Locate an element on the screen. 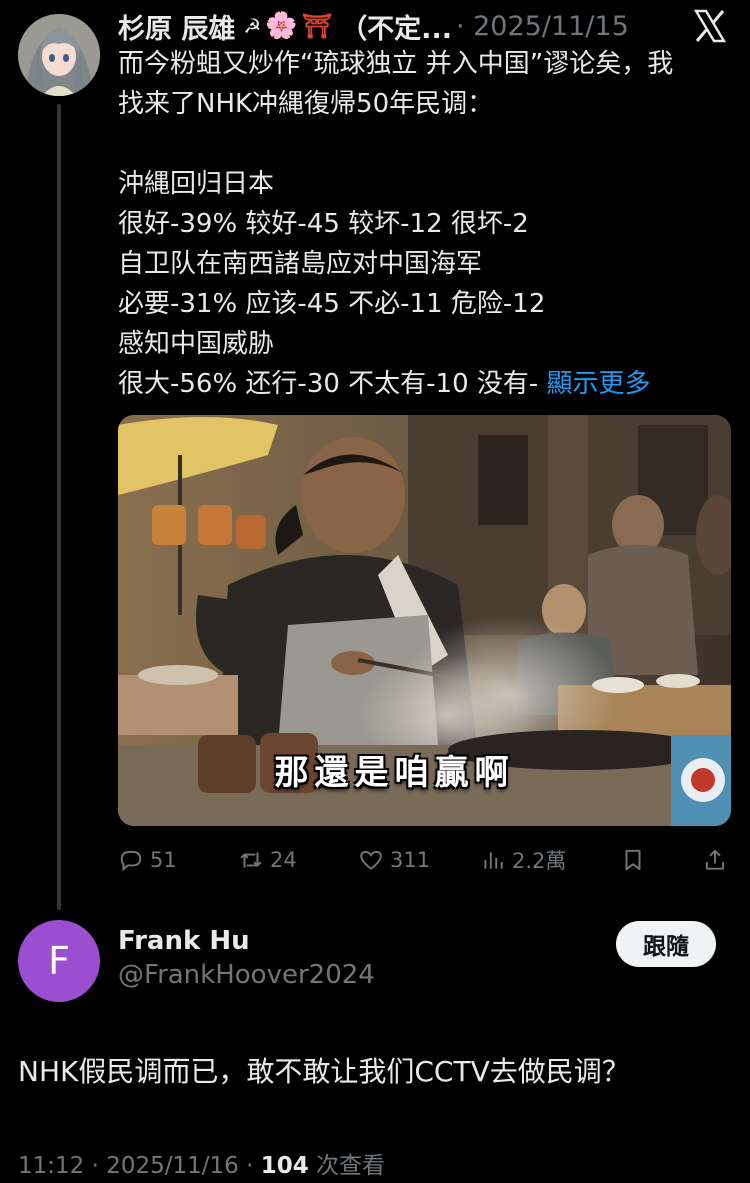 The height and width of the screenshot is (1183, 750). display-name: 杉原 辰雄 is located at coordinates (176, 26).